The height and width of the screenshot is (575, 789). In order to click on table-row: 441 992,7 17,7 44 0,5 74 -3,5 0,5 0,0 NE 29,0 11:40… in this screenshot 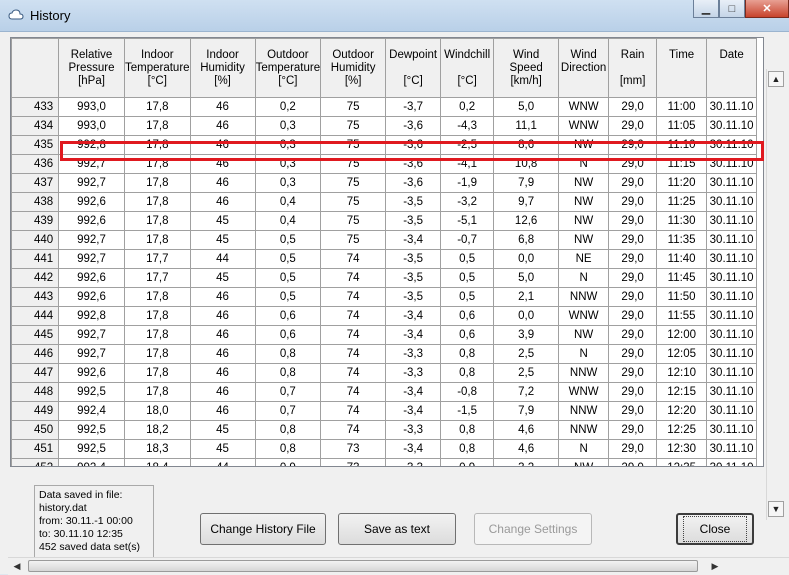, I will do `click(384, 259)`.